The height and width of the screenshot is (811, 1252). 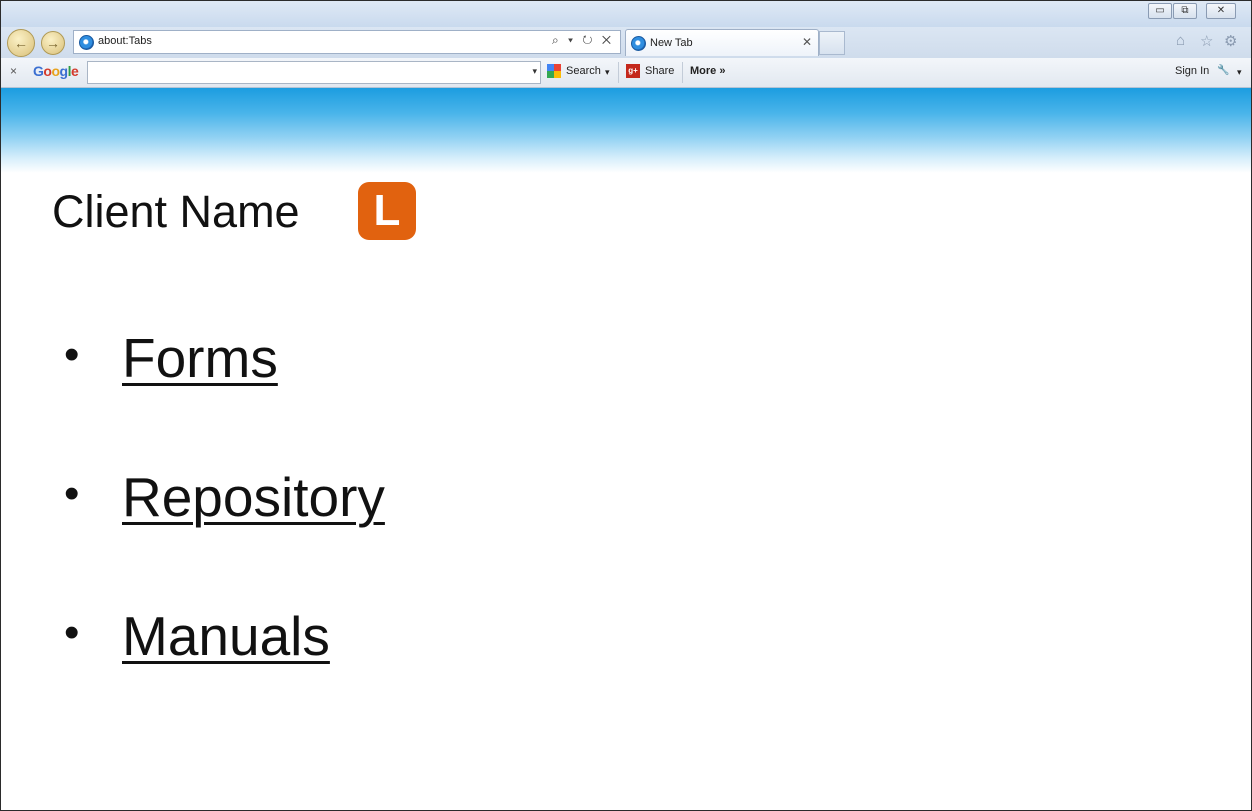 What do you see at coordinates (554, 71) in the screenshot?
I see `google-search-icon` at bounding box center [554, 71].